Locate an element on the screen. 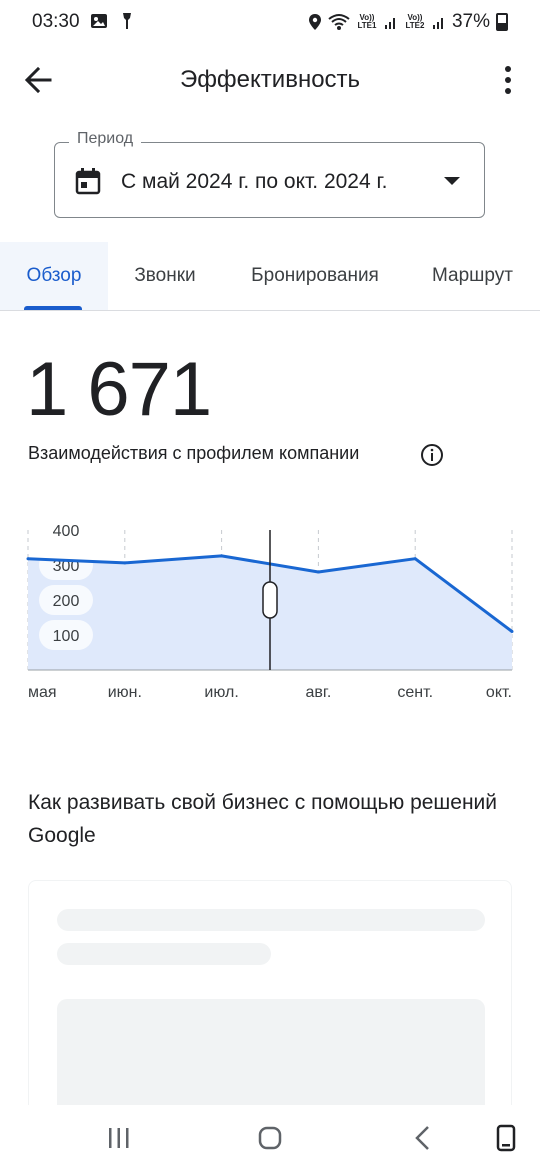  tab-label: Бронирования is located at coordinates (315, 275).